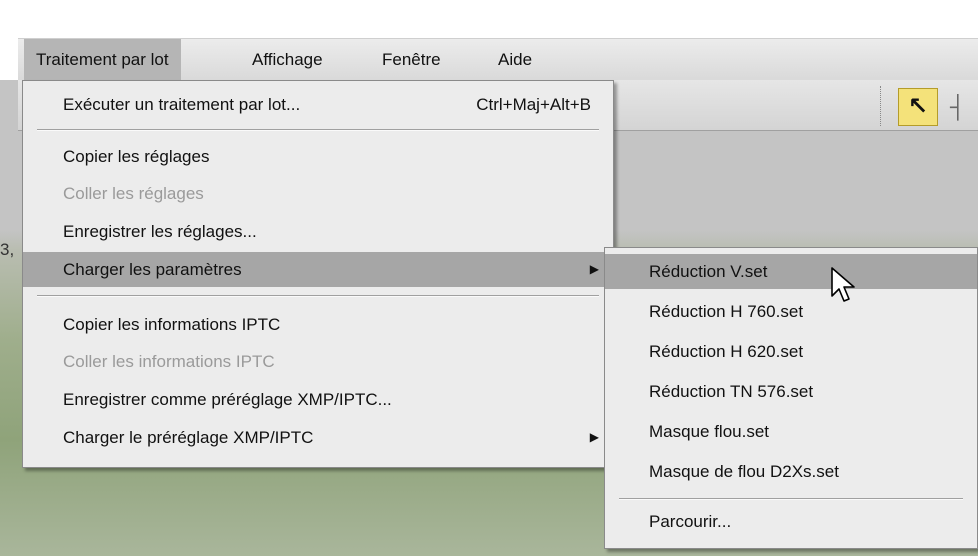  What do you see at coordinates (133, 193) in the screenshot?
I see `menu-item-label: Coller les réglages` at bounding box center [133, 193].